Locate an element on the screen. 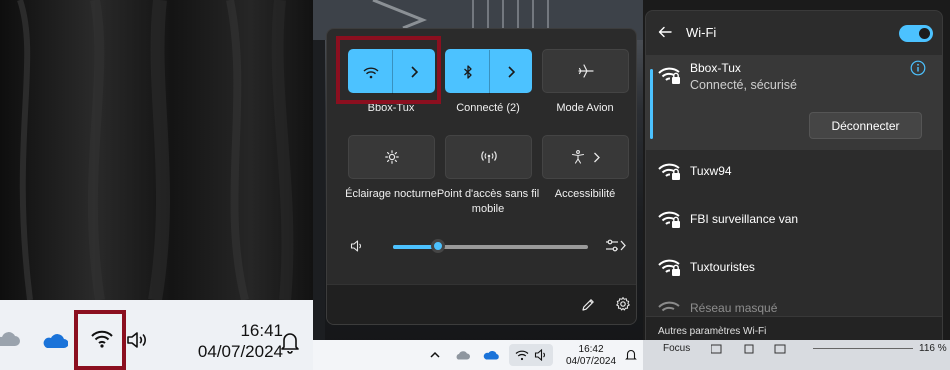  wifi-icon is located at coordinates (522, 355).